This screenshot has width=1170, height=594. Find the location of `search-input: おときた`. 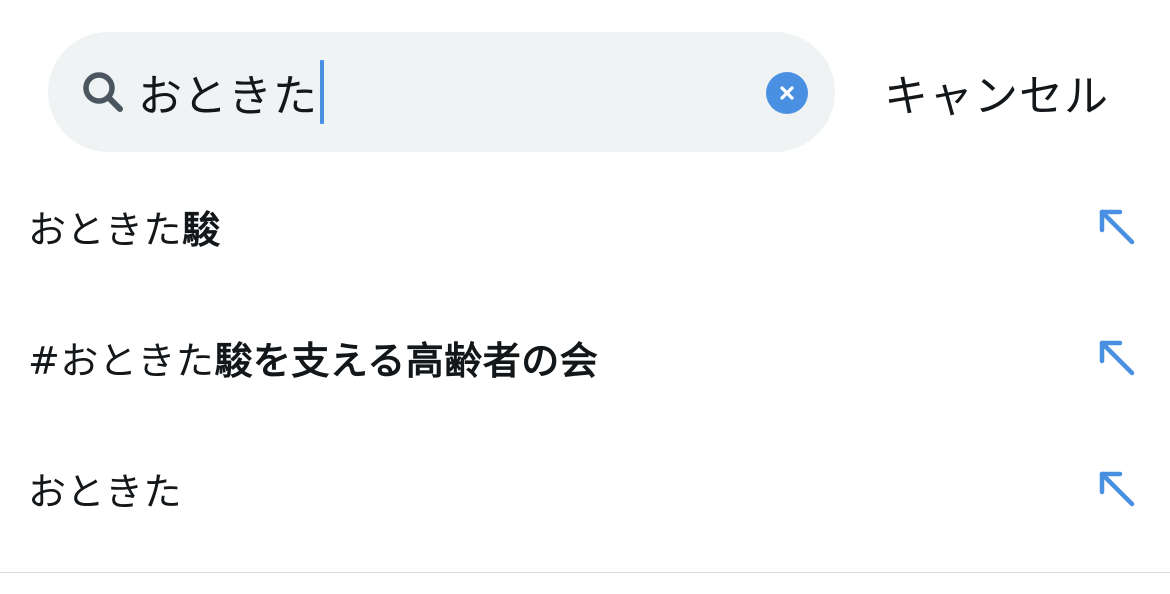

search-input: おときた is located at coordinates (231, 92).